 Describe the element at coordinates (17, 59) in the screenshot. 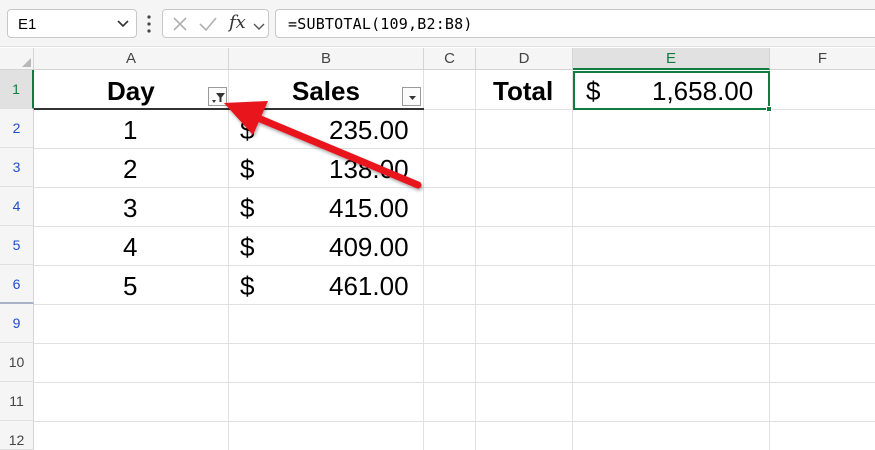

I see `select-all-button` at that location.